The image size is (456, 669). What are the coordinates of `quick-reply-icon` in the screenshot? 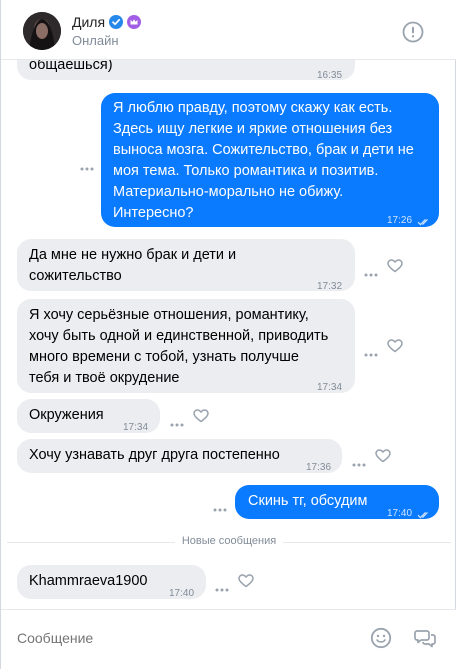 It's located at (425, 638).